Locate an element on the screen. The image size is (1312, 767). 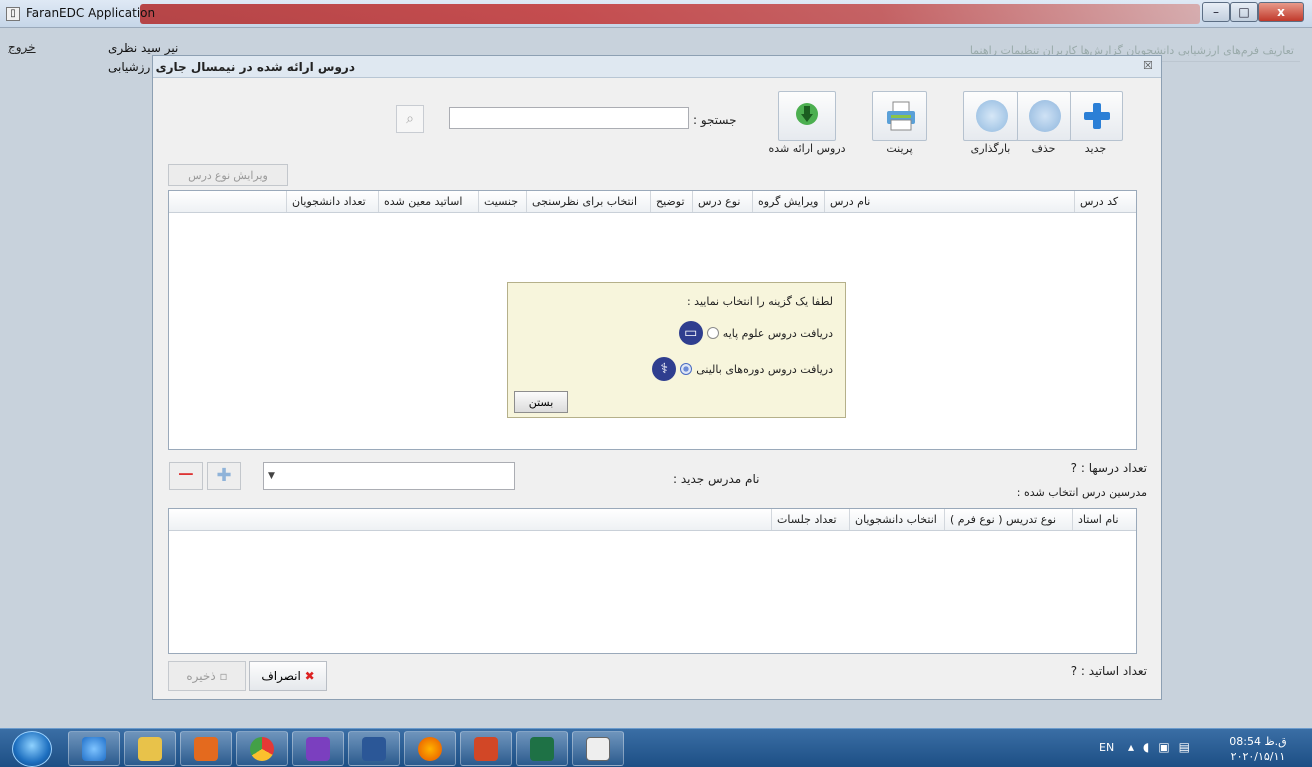
chevron-down-icon: ▼ is located at coordinates (271, 476).